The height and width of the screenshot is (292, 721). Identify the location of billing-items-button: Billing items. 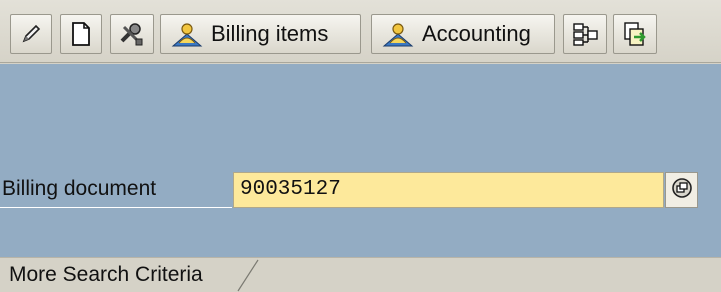
(260, 34).